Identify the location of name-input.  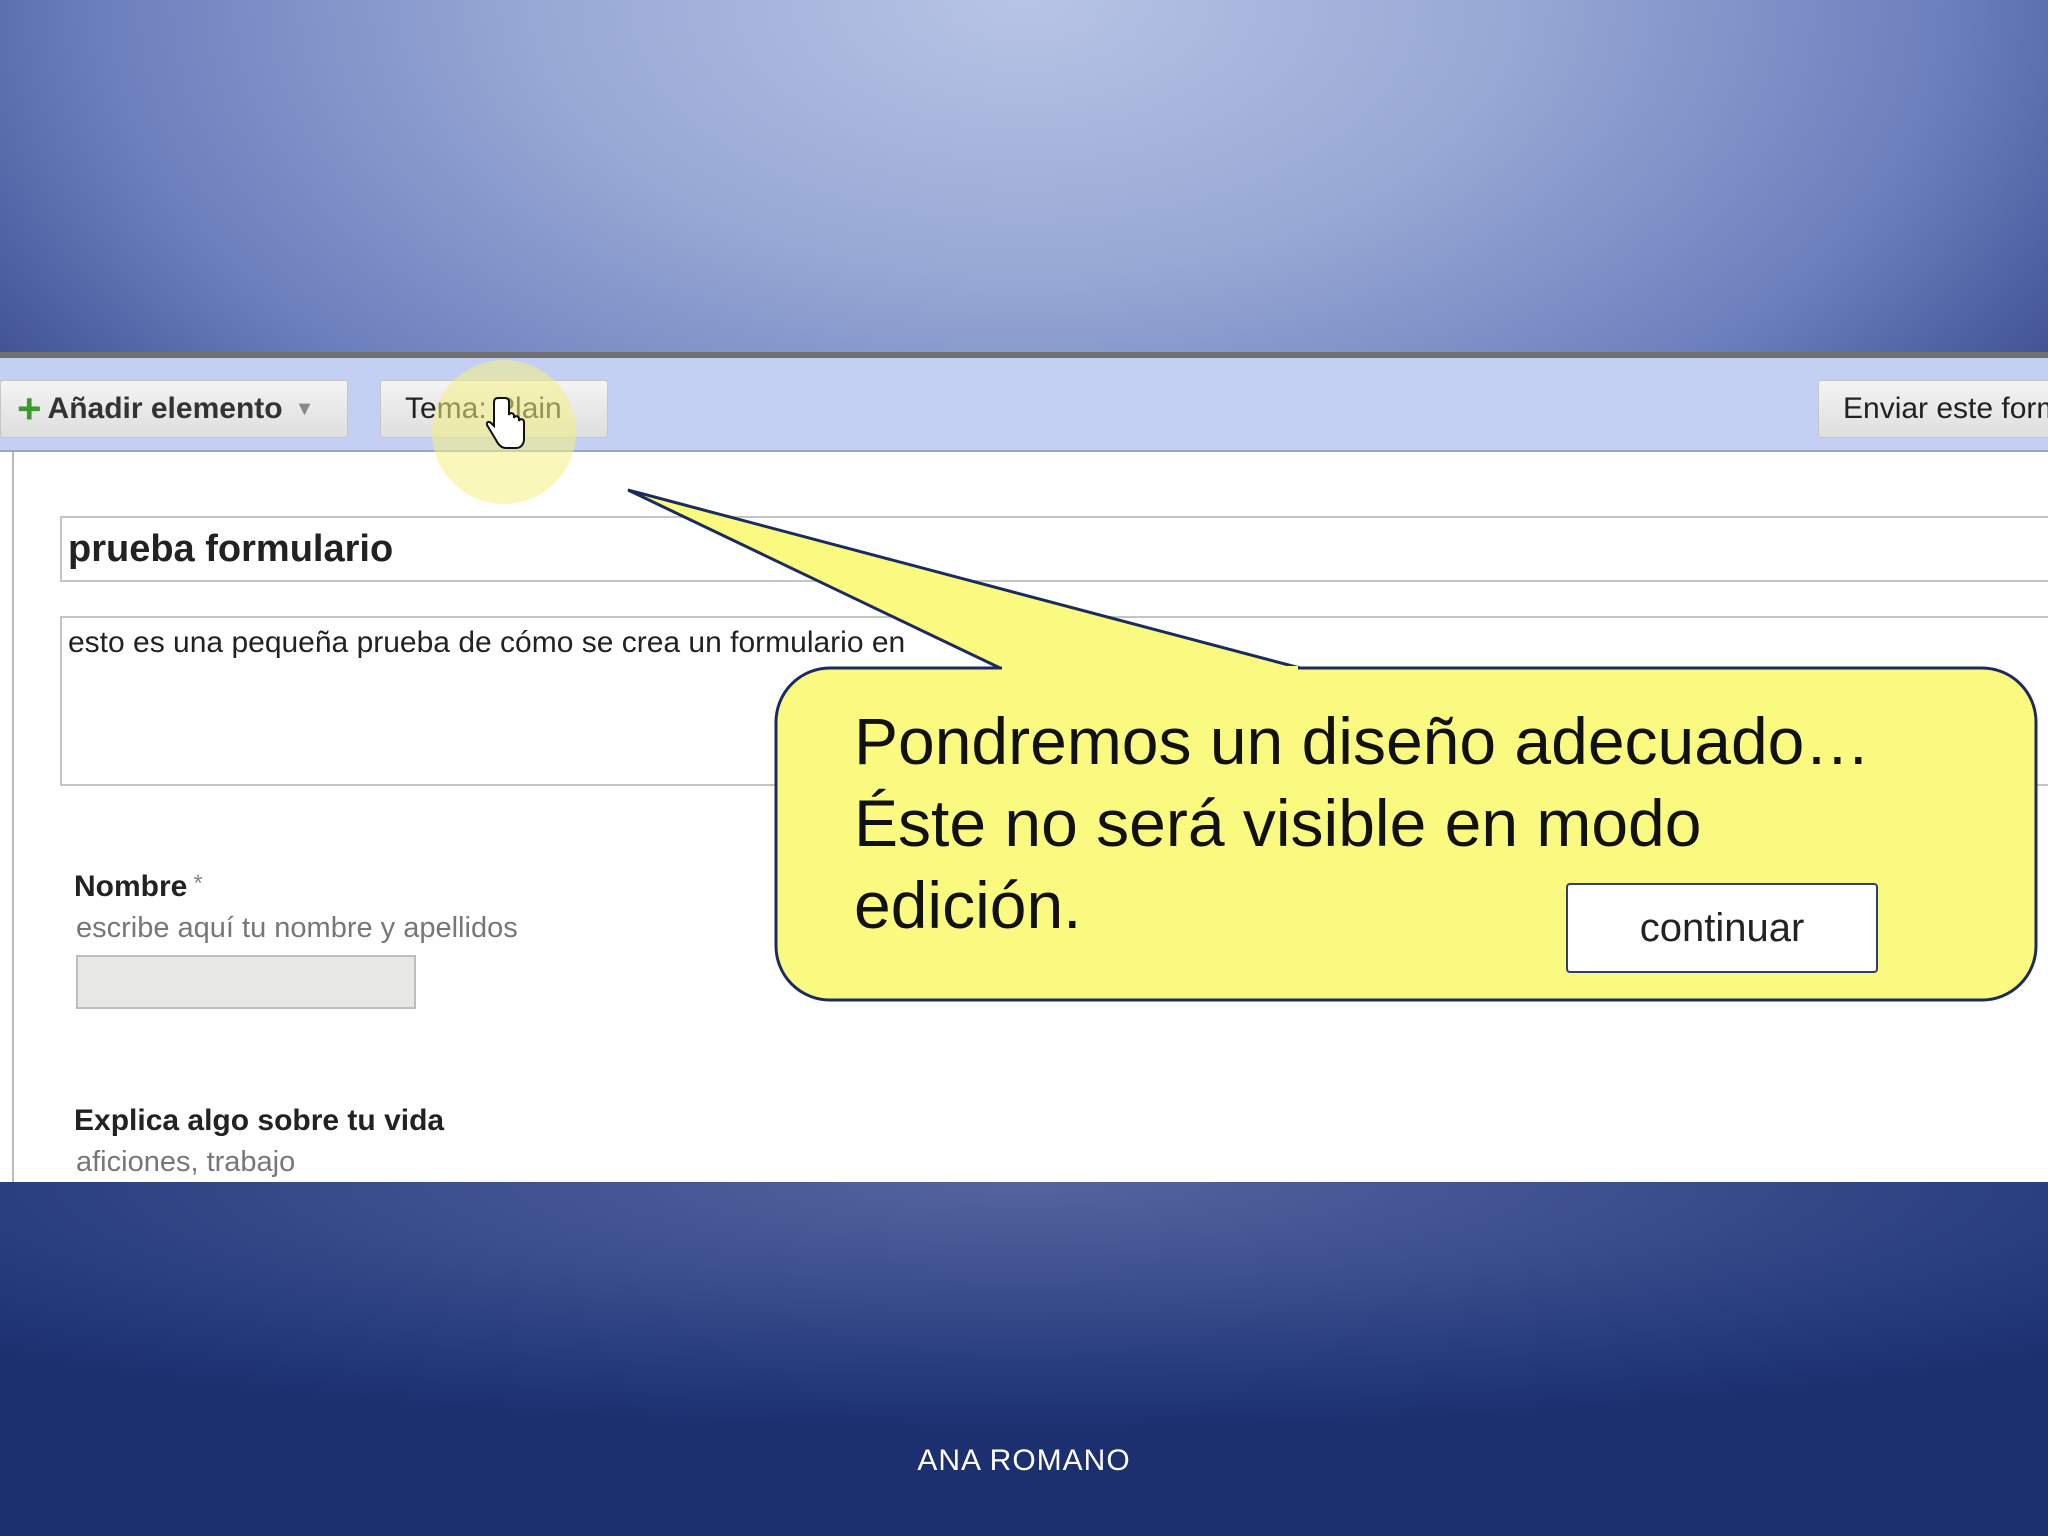
(246, 982).